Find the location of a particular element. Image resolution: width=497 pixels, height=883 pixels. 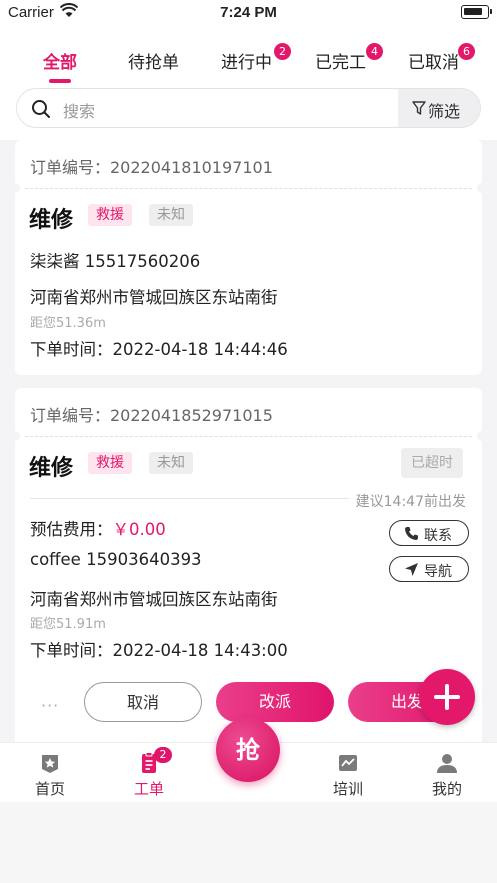

order-number: 订单编号：2022041810197101 is located at coordinates (151, 167).